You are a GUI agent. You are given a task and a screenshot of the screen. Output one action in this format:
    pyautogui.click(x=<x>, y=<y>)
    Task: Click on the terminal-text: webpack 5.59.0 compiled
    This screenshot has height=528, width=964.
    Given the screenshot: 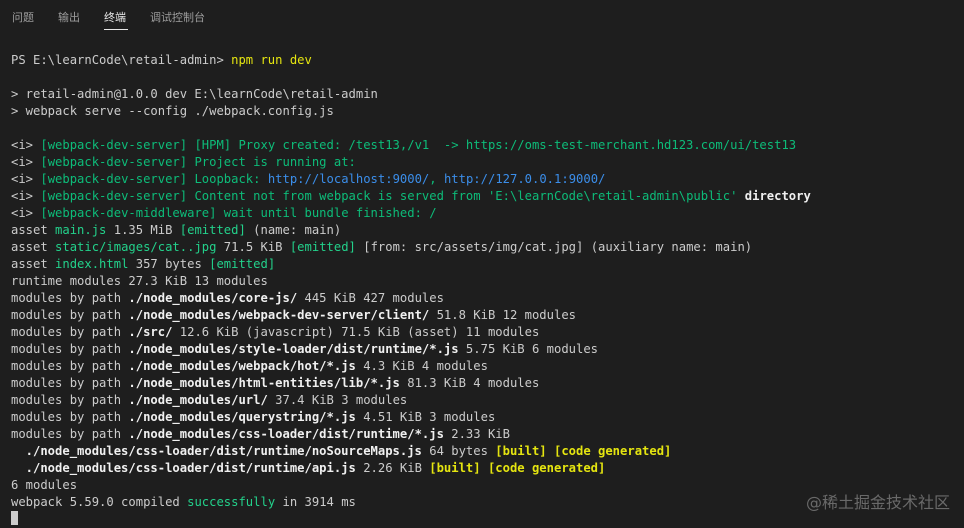 What is the action you would take?
    pyautogui.click(x=99, y=502)
    